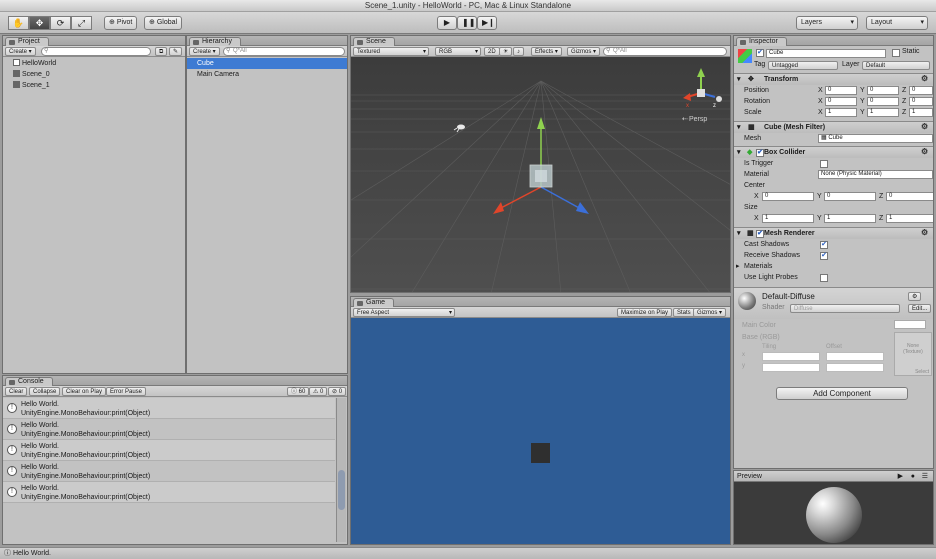 This screenshot has width=936, height=559. I want to click on is-trigger-checkbox, so click(824, 164).